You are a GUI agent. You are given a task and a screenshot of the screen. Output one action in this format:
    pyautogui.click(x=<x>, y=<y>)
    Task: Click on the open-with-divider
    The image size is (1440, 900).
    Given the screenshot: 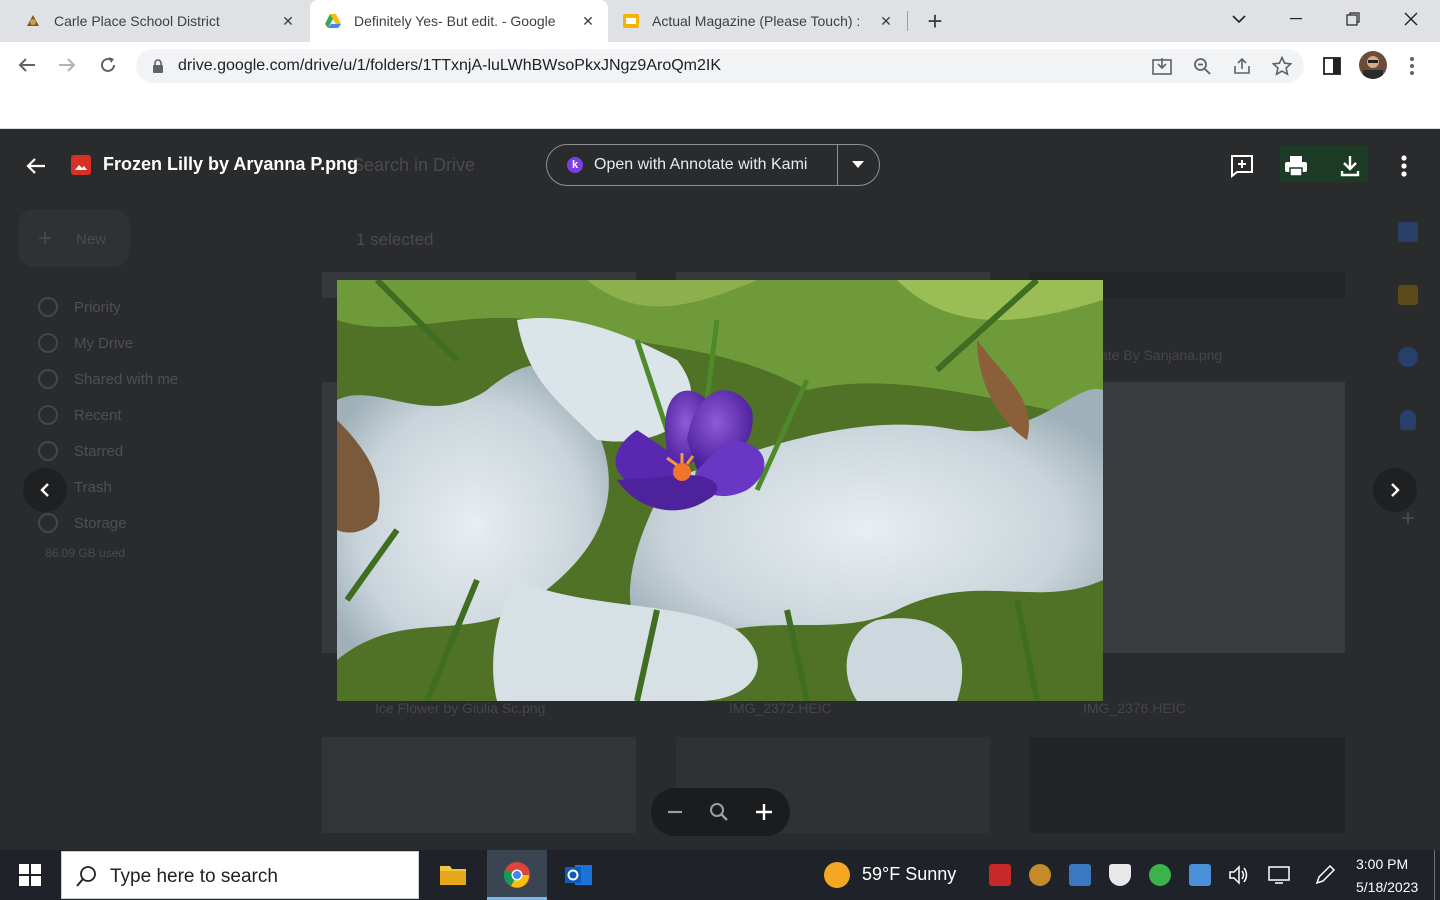 What is the action you would take?
    pyautogui.click(x=837, y=165)
    